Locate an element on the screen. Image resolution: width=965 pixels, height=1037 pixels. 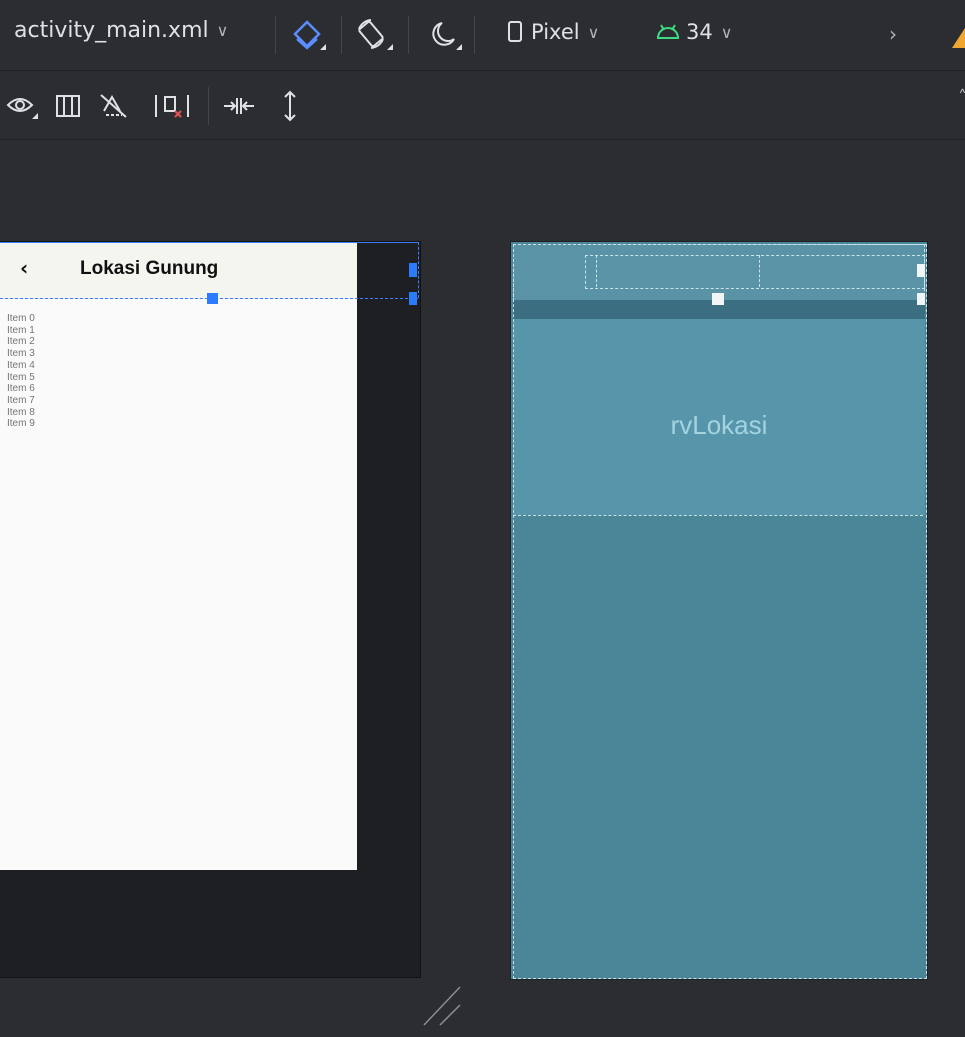
list-item: Item 4 is located at coordinates (21, 365).